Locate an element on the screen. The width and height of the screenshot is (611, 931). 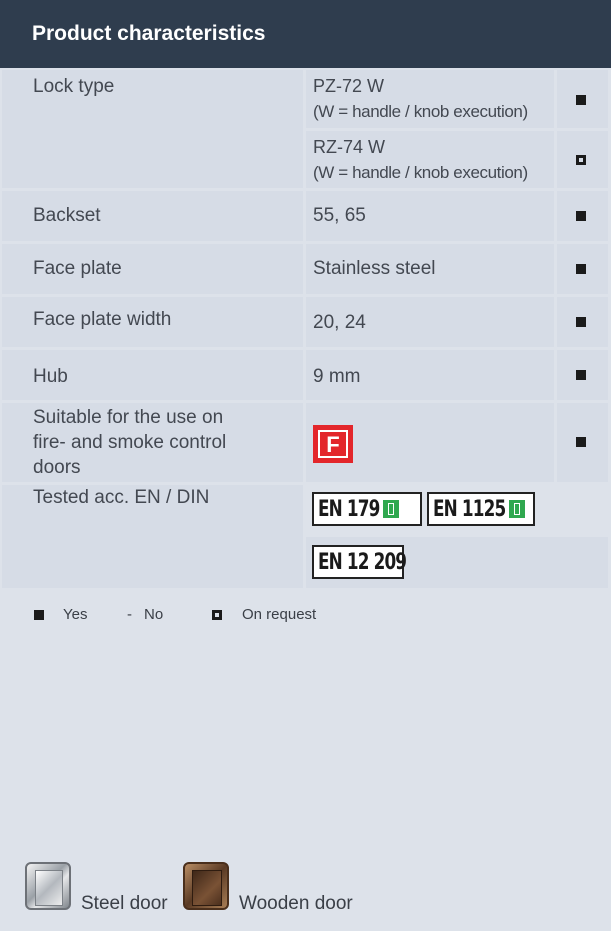
fire-label-line3: doors is located at coordinates (57, 467).